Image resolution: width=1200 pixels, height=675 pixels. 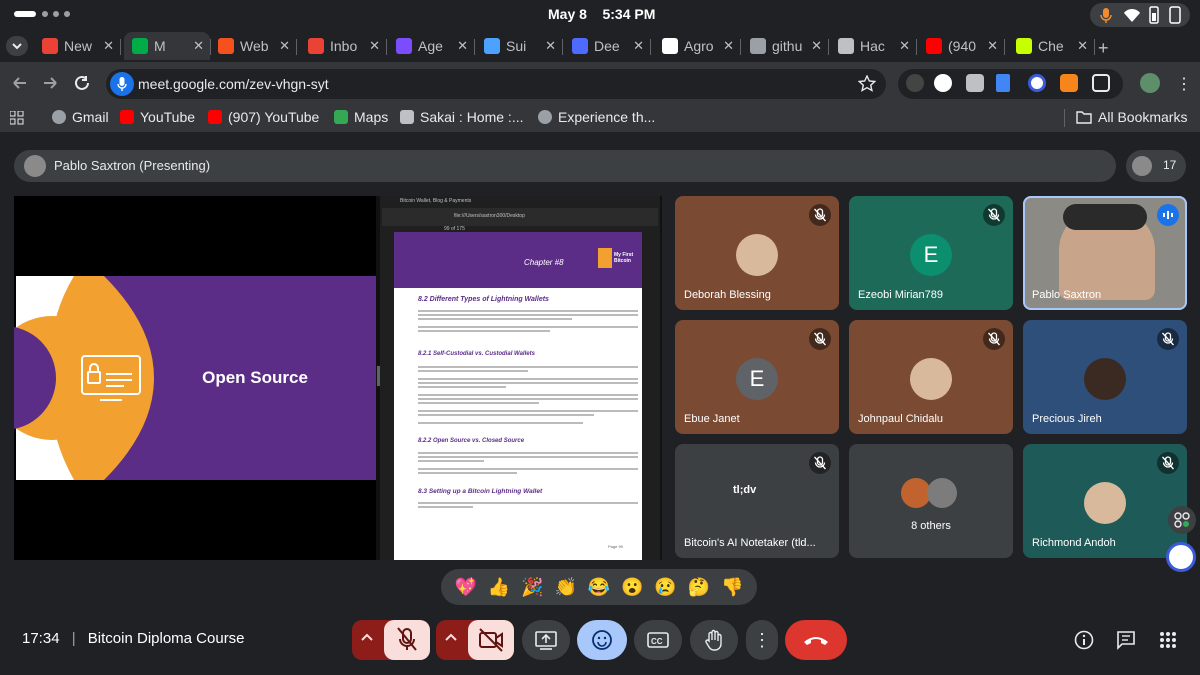 I want to click on extension-chatgpt-icon, so click(x=943, y=83).